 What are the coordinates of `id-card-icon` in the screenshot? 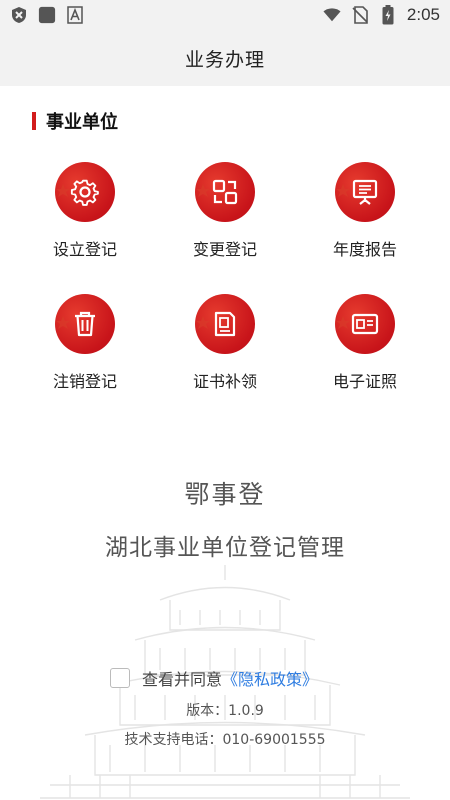 It's located at (365, 324).